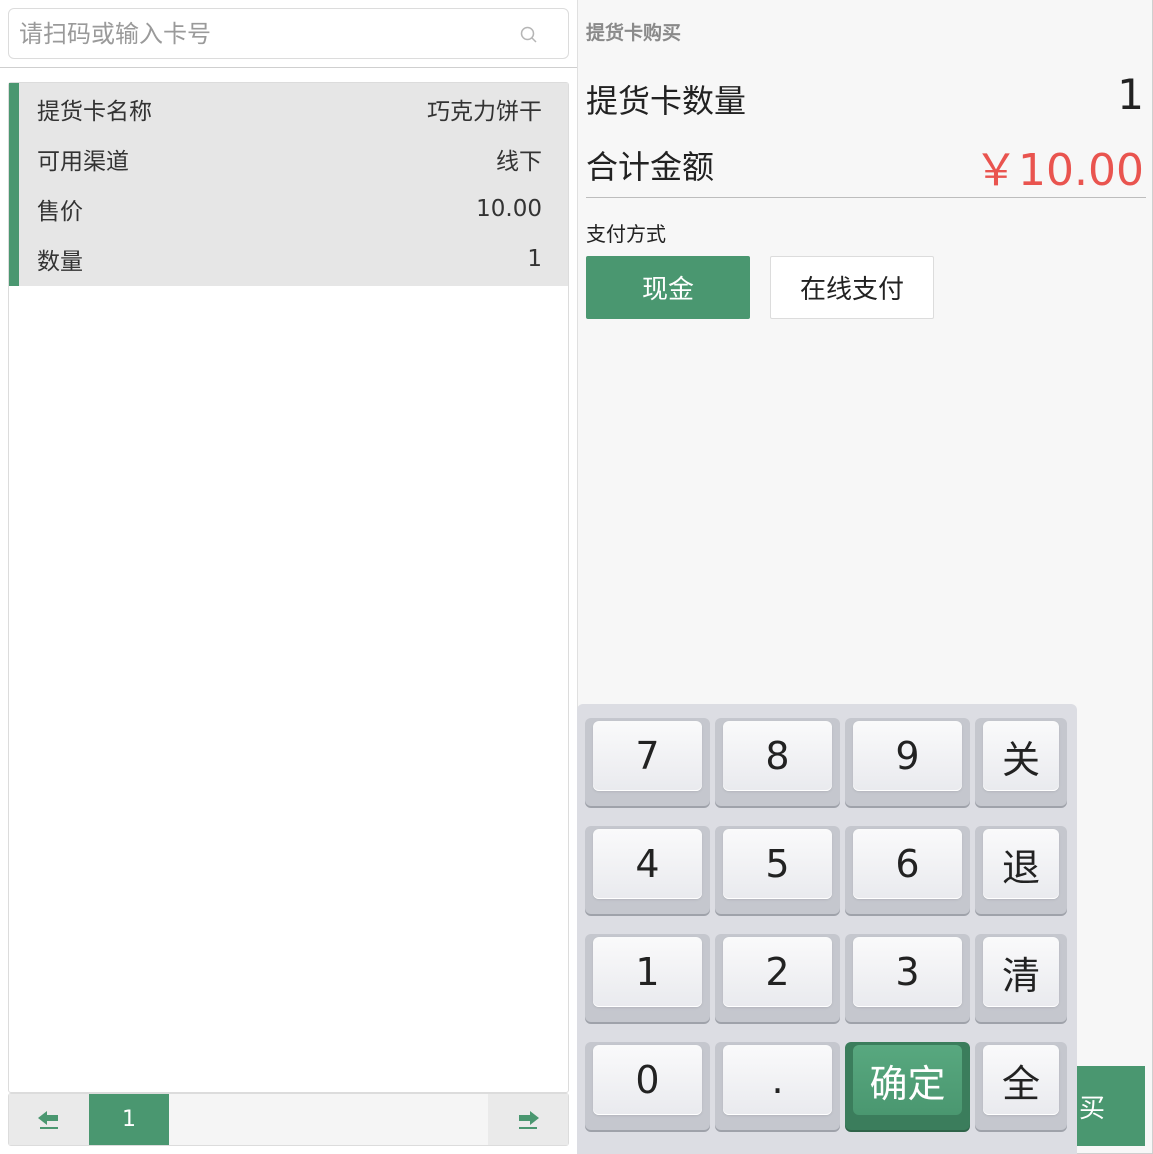 Image resolution: width=1153 pixels, height=1154 pixels. I want to click on card-item: 提货卡名称 巧克力饼干 可用渠道 线下 售价 10.00 数量 1, so click(288, 184).